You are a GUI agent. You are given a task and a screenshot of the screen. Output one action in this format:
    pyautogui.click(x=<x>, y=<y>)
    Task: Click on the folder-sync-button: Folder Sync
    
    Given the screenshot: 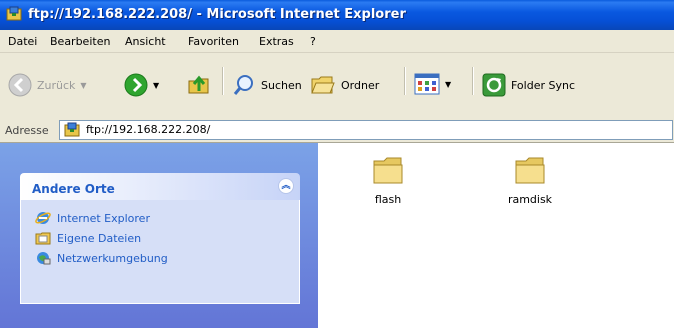 What is the action you would take?
    pyautogui.click(x=528, y=85)
    